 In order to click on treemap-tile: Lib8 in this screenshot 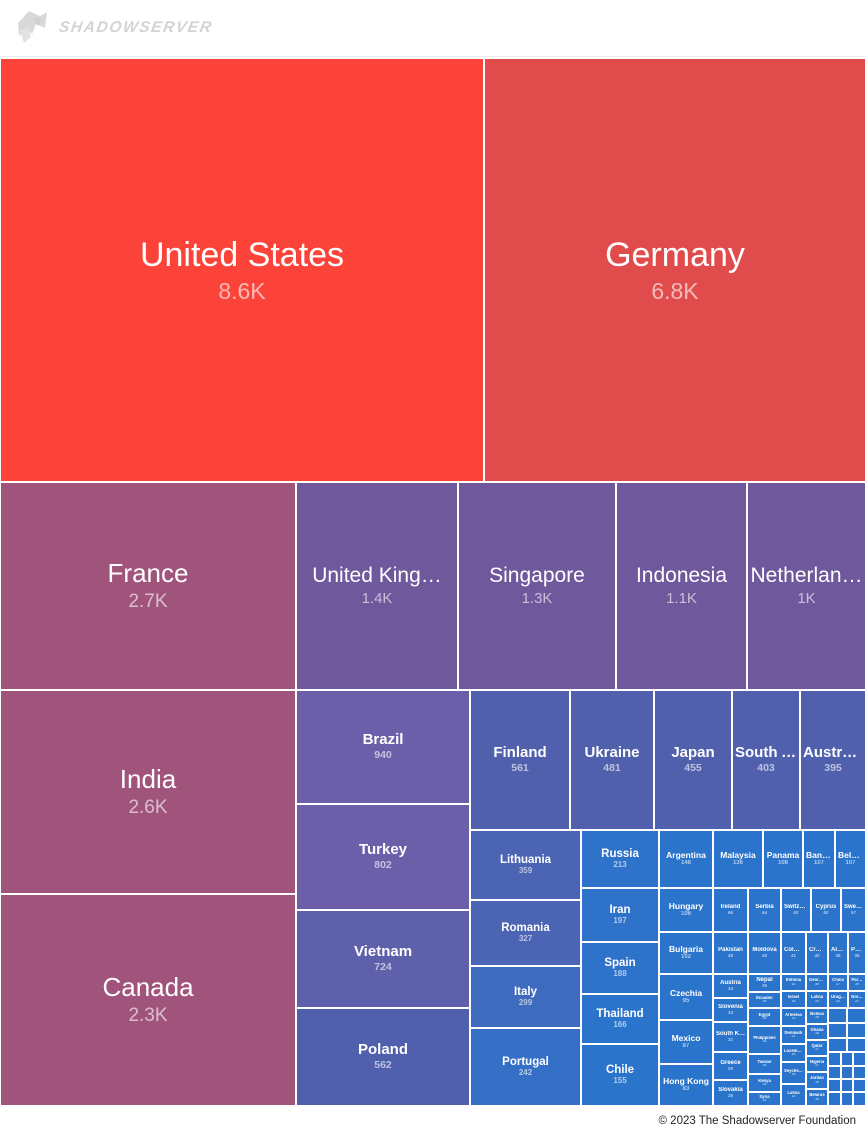, I will do `click(859, 1085)`.